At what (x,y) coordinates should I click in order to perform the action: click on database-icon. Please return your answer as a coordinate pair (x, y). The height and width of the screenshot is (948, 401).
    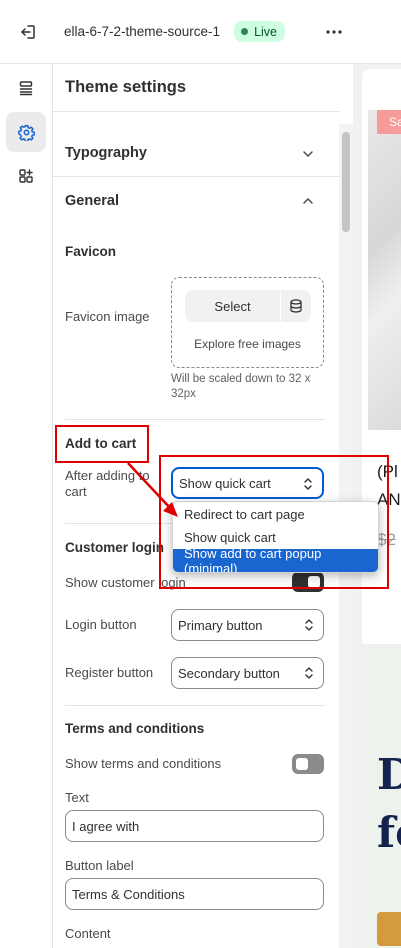
    Looking at the image, I should click on (296, 306).